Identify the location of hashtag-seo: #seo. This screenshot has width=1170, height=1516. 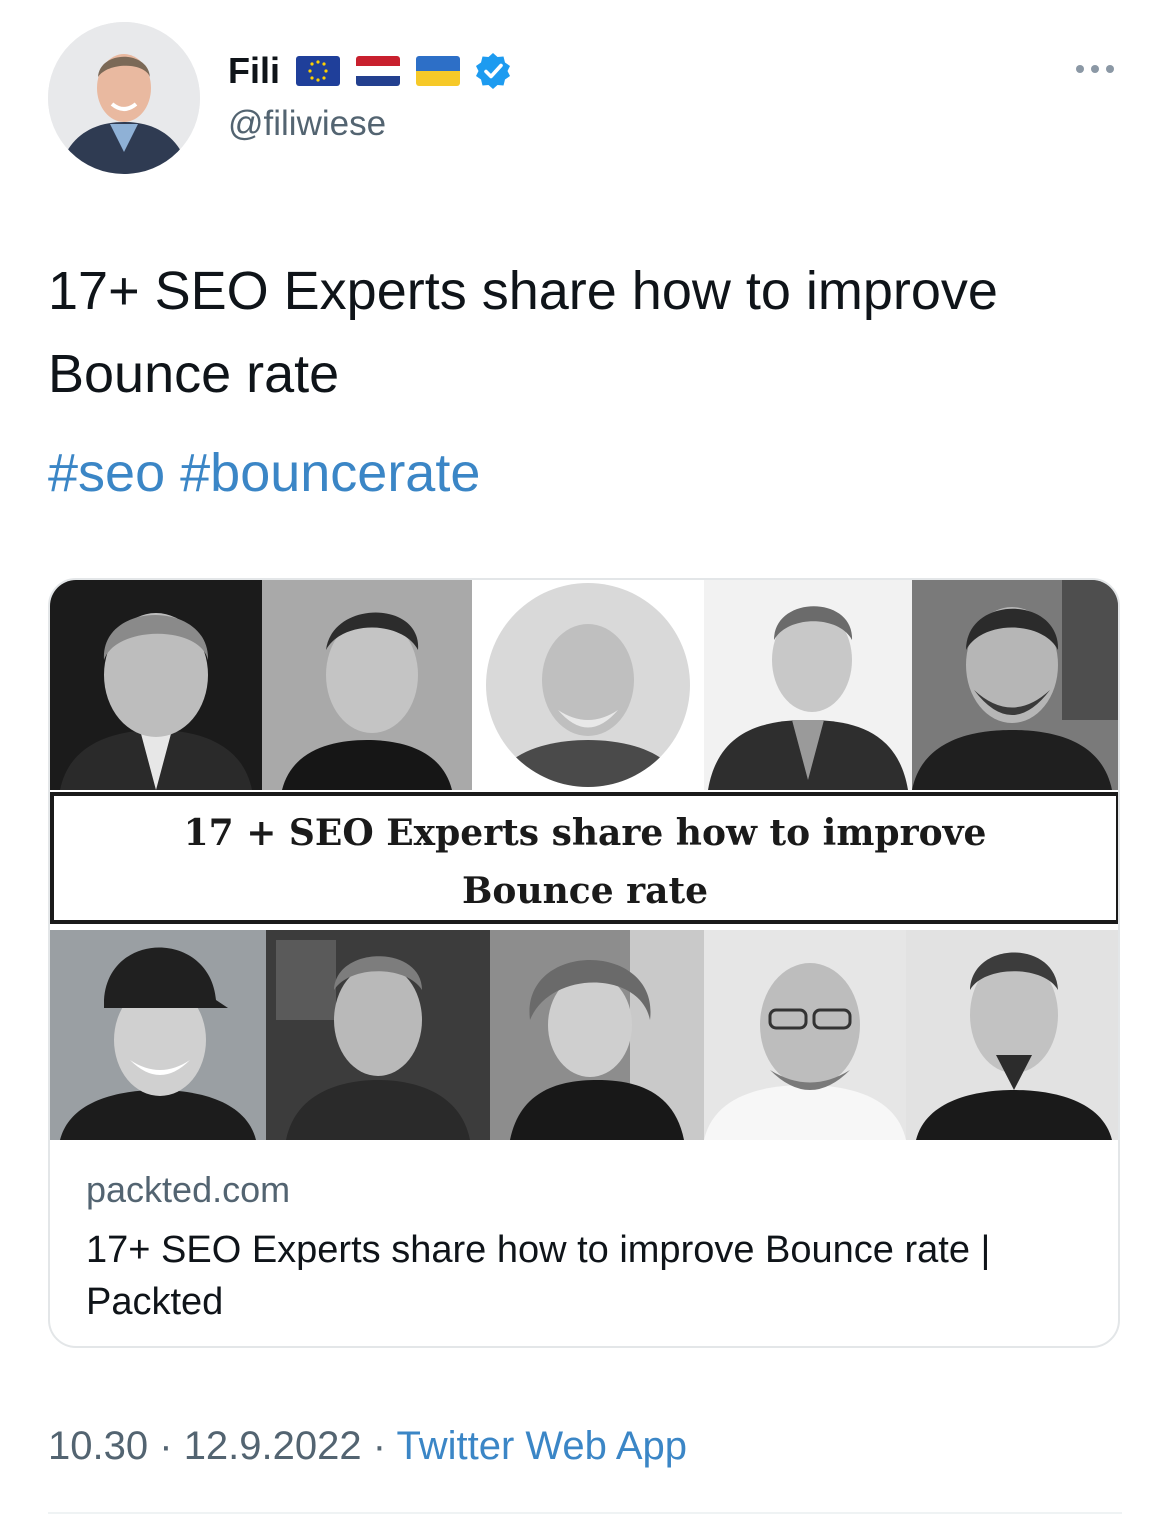
(106, 473).